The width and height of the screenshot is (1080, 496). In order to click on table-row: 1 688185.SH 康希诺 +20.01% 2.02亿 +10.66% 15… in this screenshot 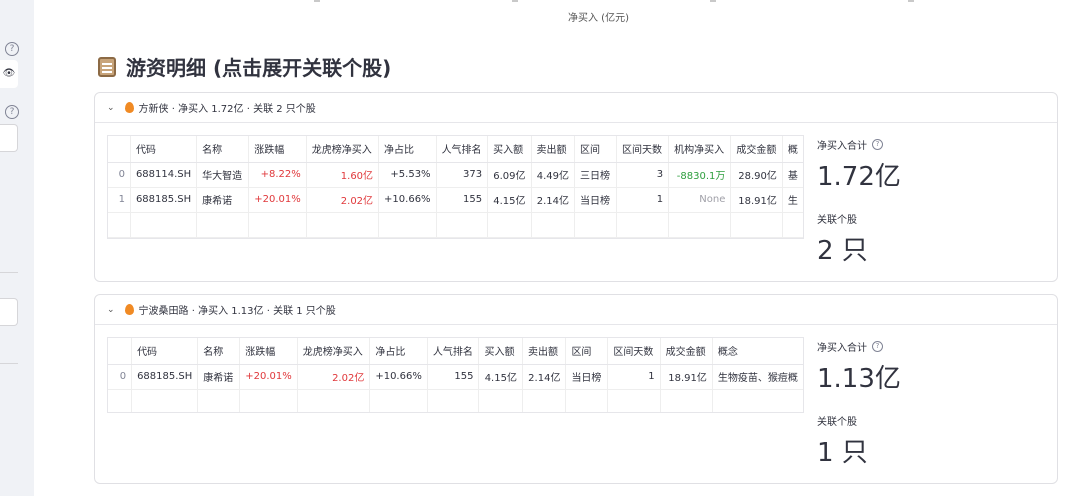, I will do `click(455, 200)`.